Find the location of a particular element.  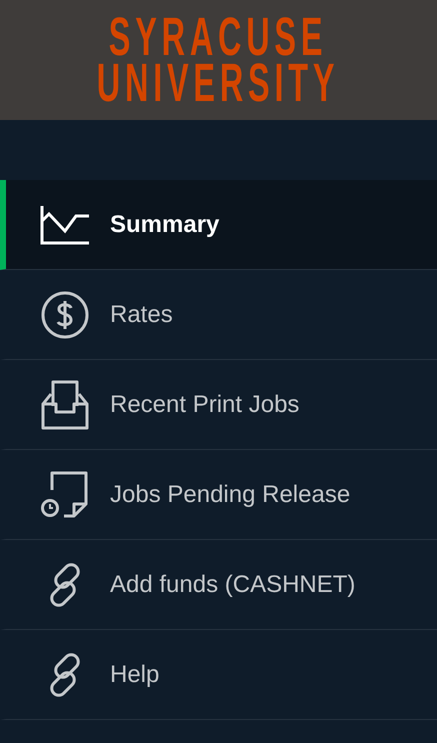

nav-item: Rates is located at coordinates (218, 315).